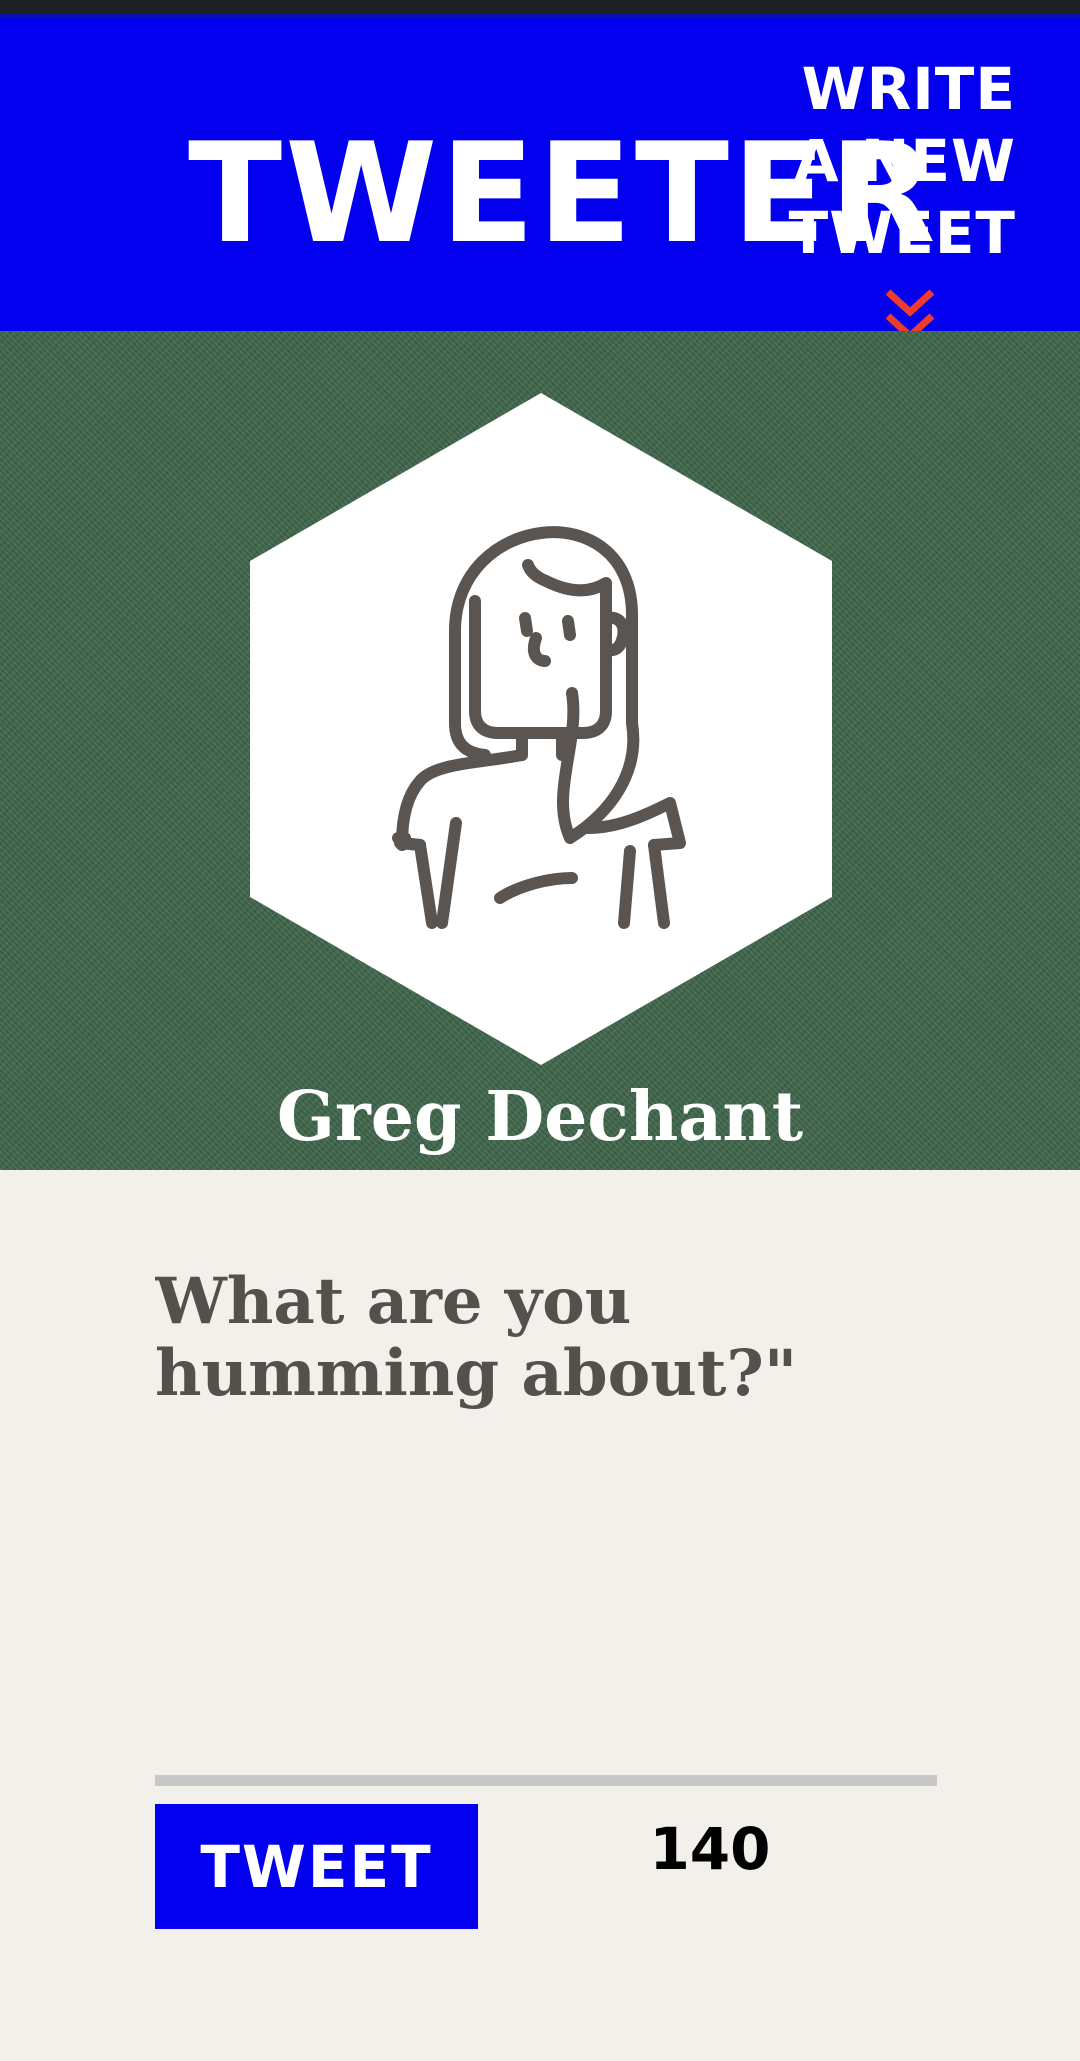 Image resolution: width=1080 pixels, height=2061 pixels. I want to click on compose-line-3: TWEET, so click(902, 233).